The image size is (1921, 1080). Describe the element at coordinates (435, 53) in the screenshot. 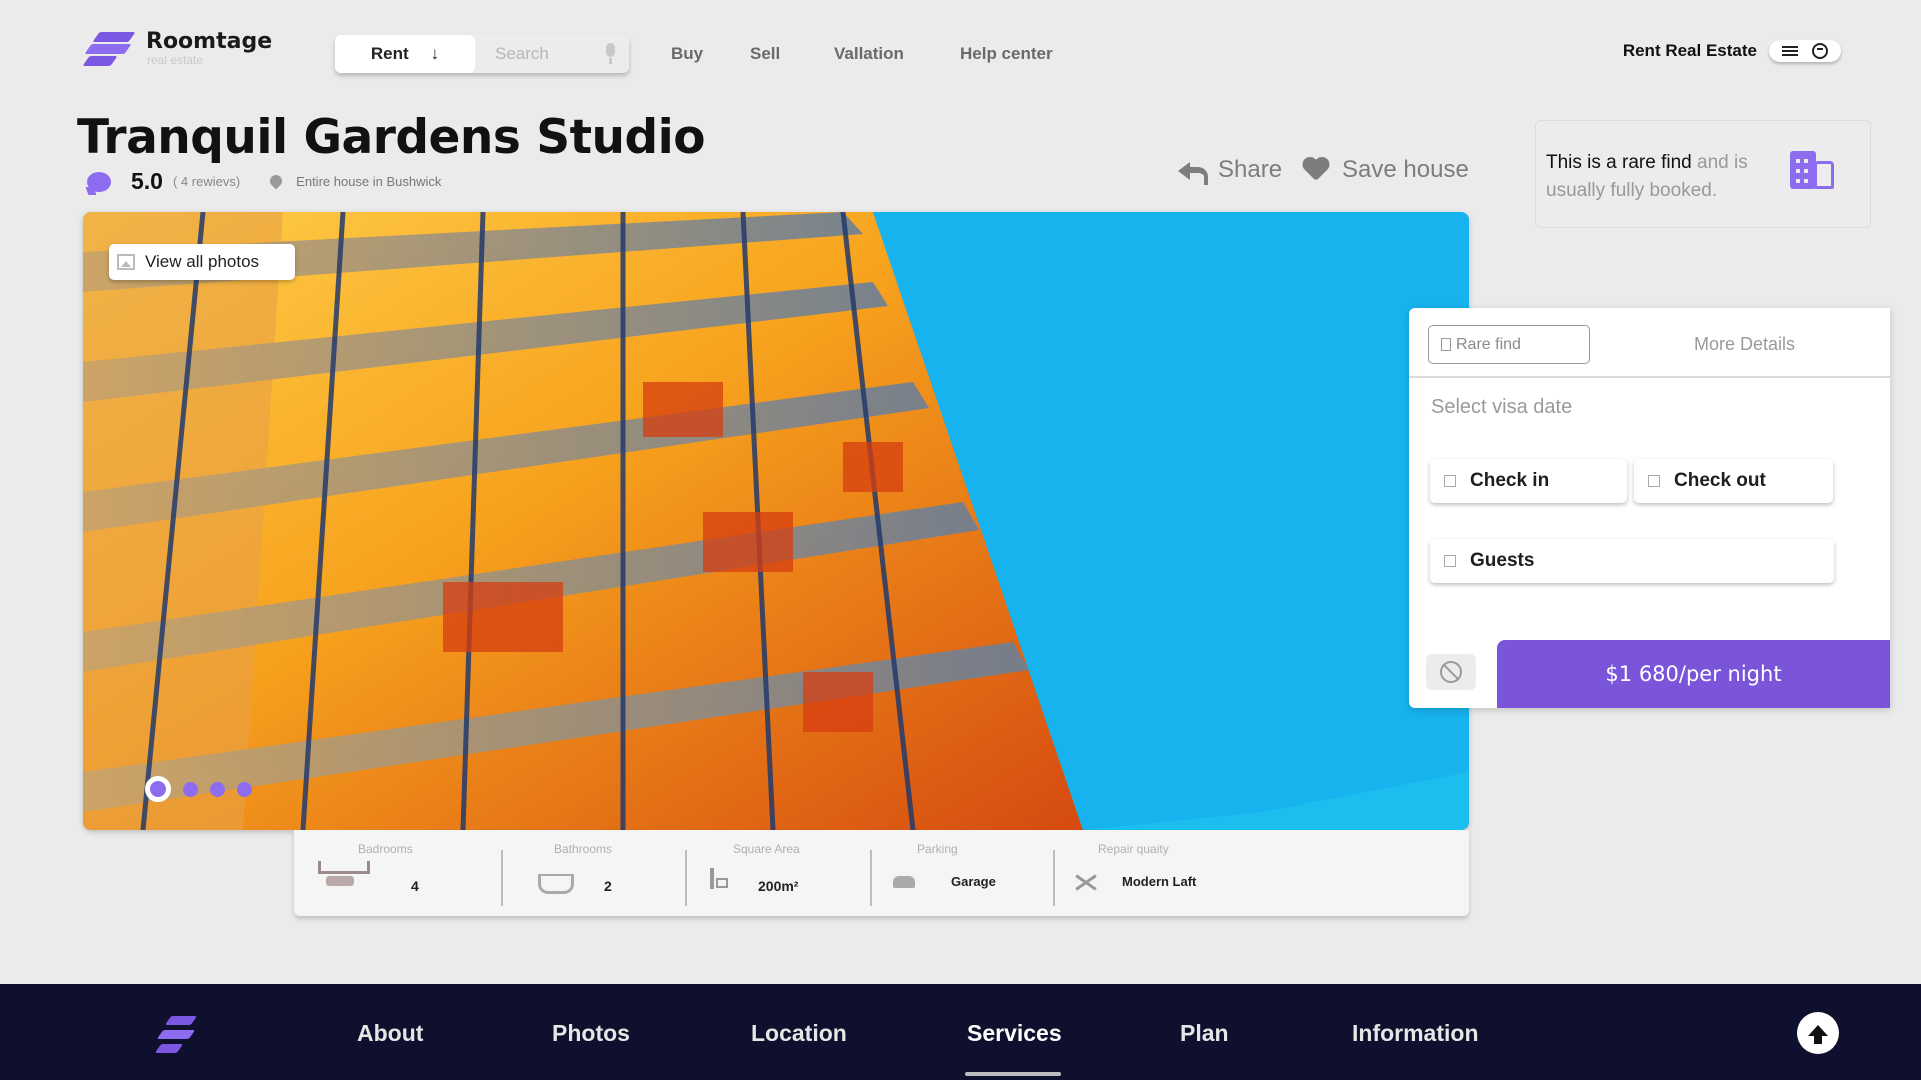

I see `arrow-down-icon: ↓` at that location.